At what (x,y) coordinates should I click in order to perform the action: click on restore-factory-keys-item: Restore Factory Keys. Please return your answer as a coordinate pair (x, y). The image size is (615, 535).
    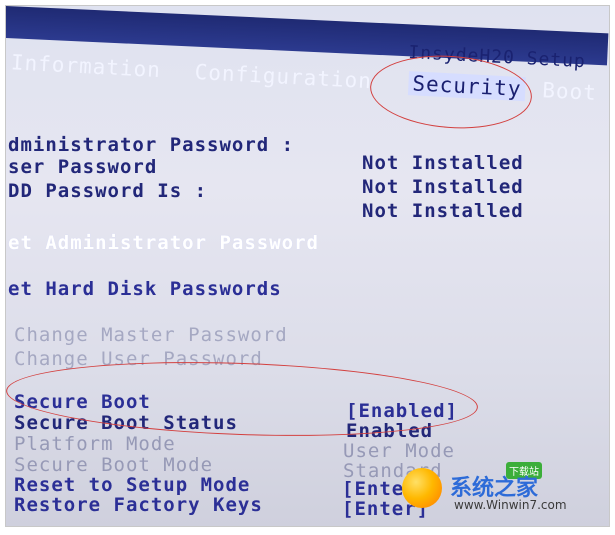
    Looking at the image, I should click on (138, 505).